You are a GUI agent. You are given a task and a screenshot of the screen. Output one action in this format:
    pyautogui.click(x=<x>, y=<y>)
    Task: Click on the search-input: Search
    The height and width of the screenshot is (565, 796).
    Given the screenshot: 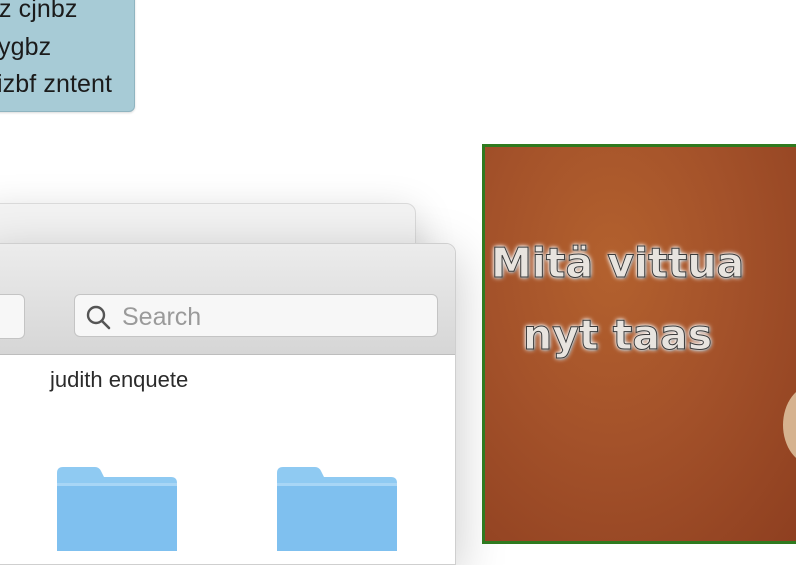 What is the action you would take?
    pyautogui.click(x=256, y=315)
    